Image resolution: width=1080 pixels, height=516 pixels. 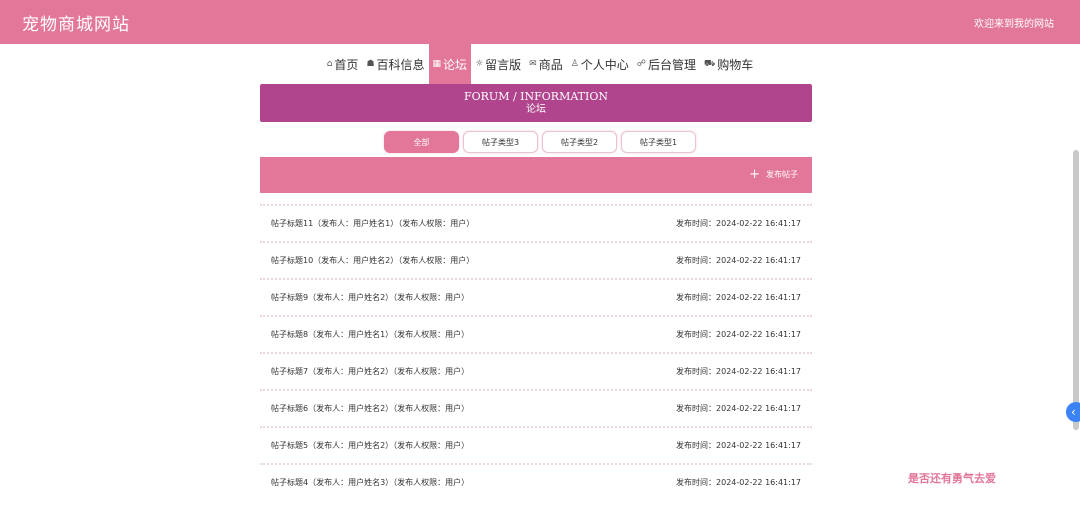 I want to click on goods-icon: ✉, so click(x=533, y=64).